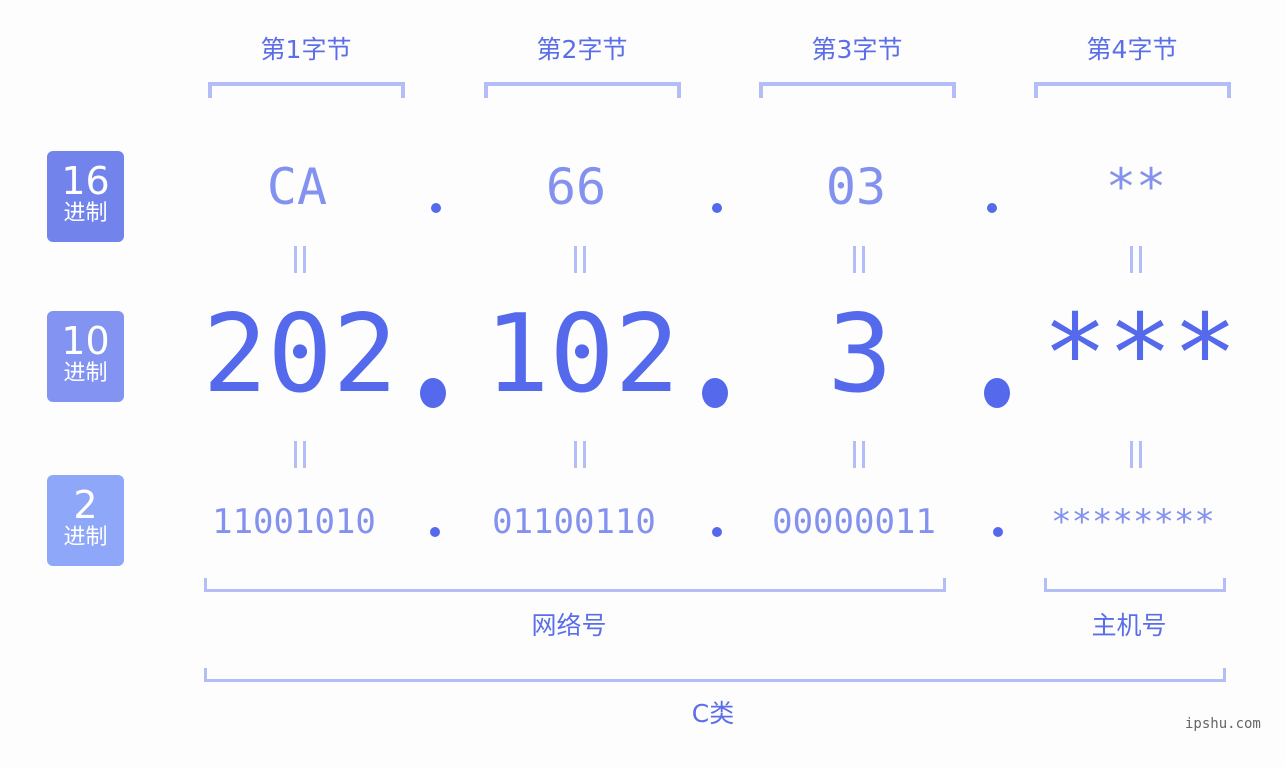  What do you see at coordinates (715, 675) in the screenshot?
I see `class-bracket` at bounding box center [715, 675].